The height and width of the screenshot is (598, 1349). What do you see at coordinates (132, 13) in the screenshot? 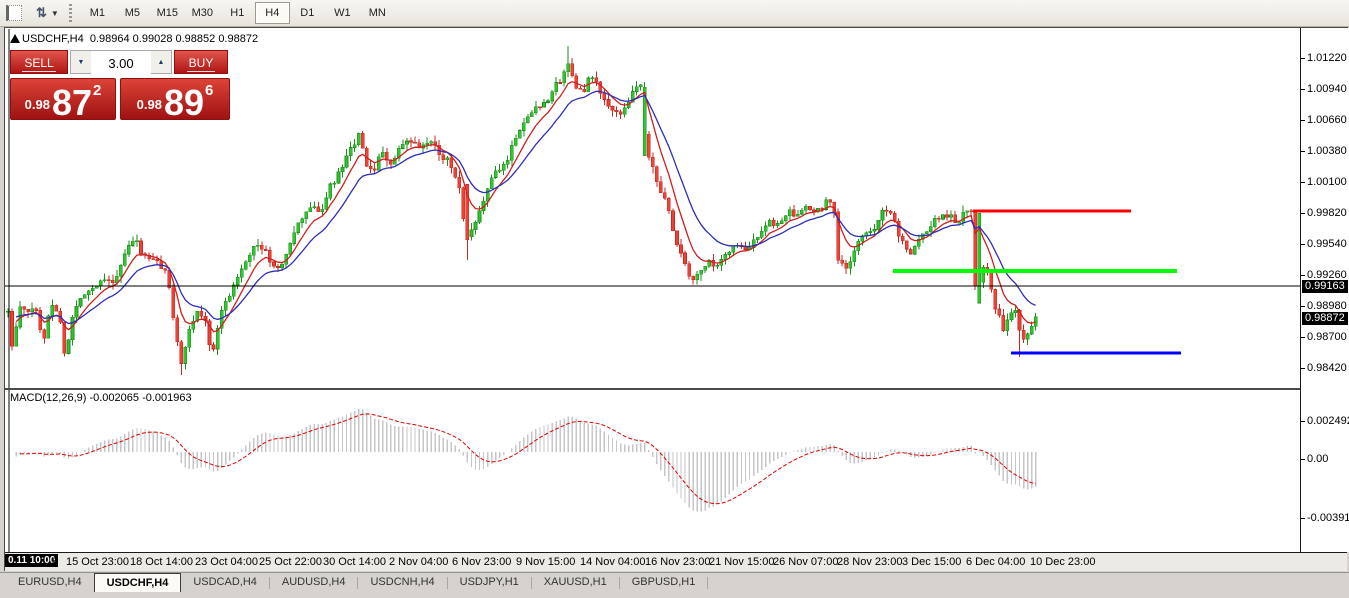
I see `timeframe-button-m5: M5` at bounding box center [132, 13].